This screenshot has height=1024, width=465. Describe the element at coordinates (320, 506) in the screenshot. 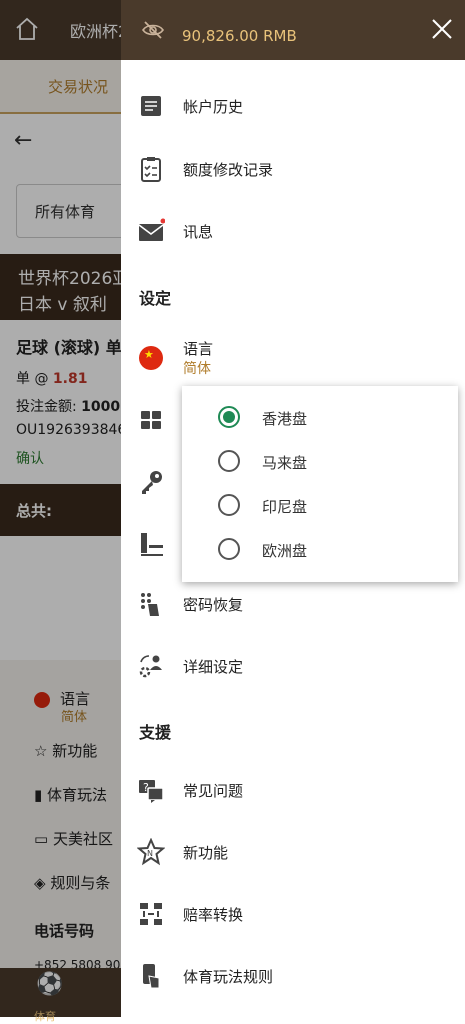

I see `odds-option-indo: 印尼盘` at that location.